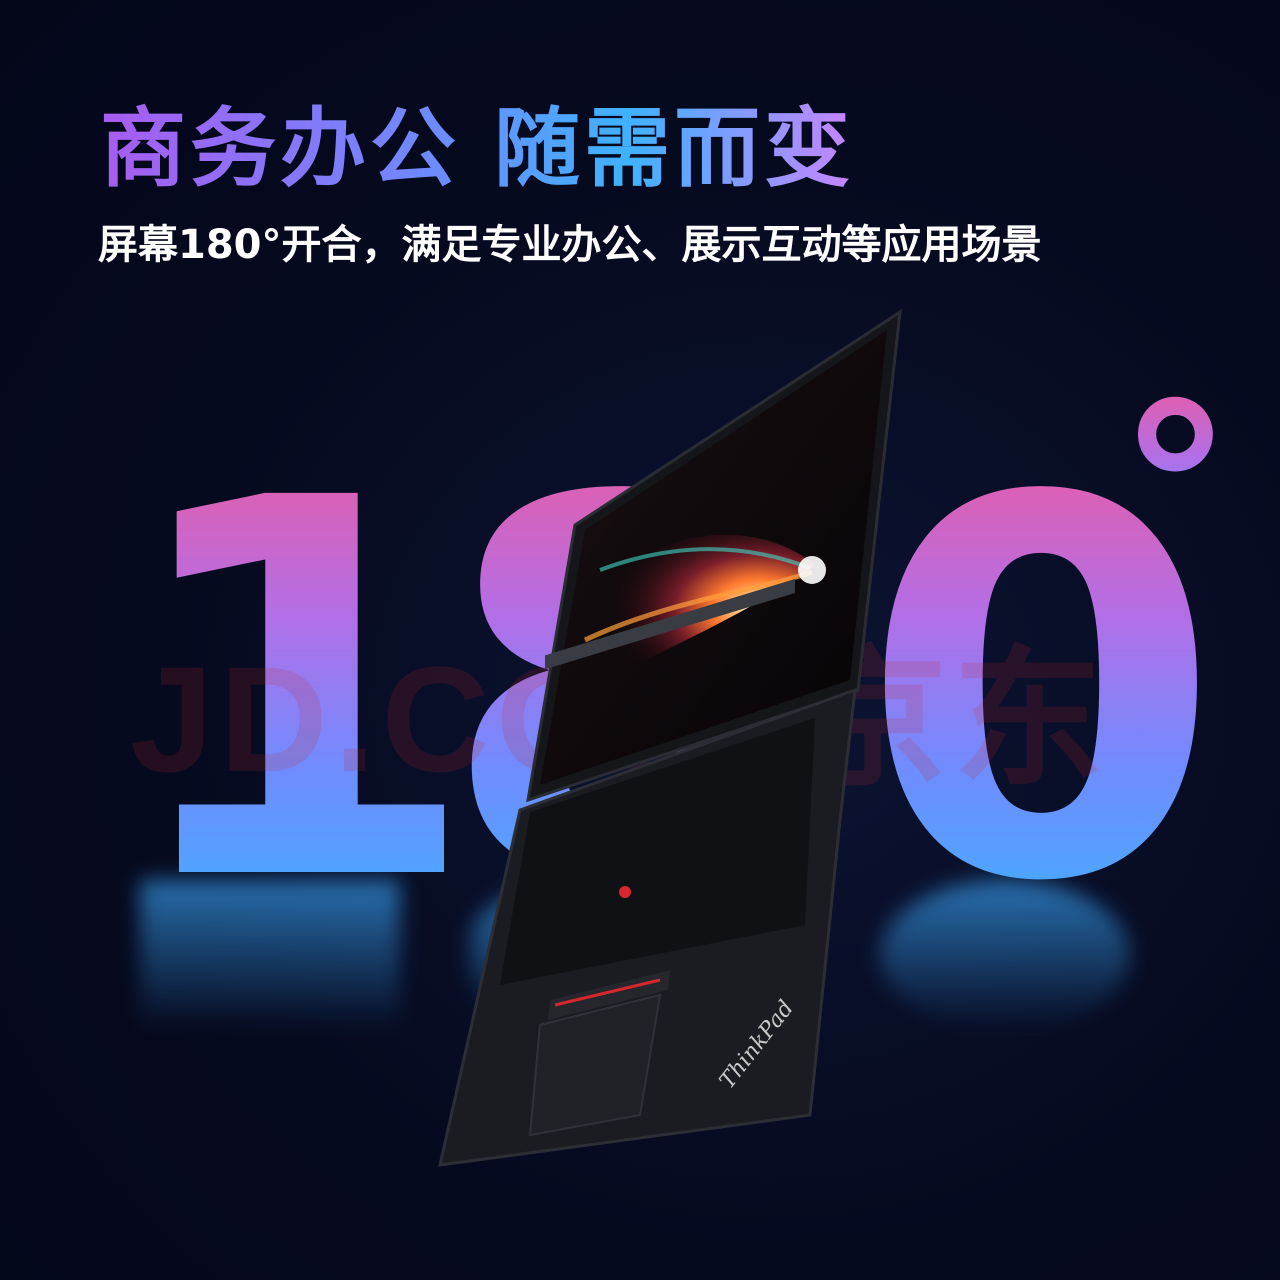 The image size is (1280, 1280). What do you see at coordinates (625, 892) in the screenshot?
I see `trackpoint` at bounding box center [625, 892].